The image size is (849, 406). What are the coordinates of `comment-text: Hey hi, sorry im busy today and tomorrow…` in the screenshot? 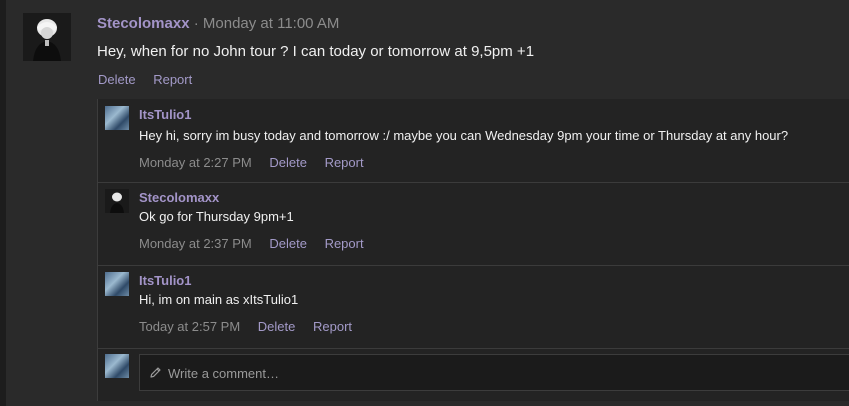 It's located at (464, 135).